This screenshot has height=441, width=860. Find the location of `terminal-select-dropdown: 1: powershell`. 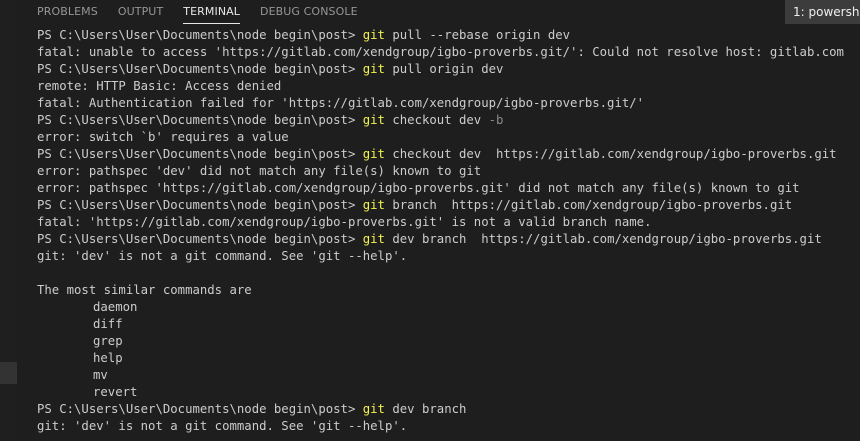

terminal-select-dropdown: 1: powershell is located at coordinates (822, 12).